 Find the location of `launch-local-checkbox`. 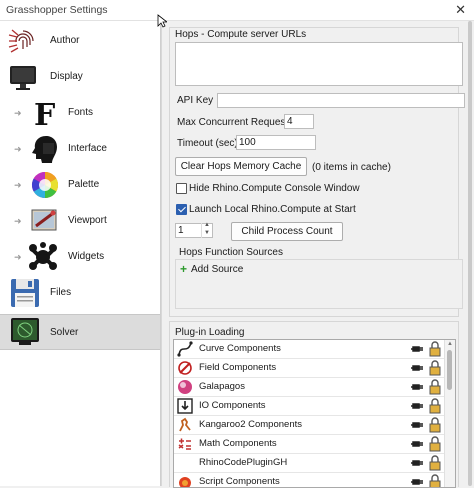

launch-local-checkbox is located at coordinates (181, 209).